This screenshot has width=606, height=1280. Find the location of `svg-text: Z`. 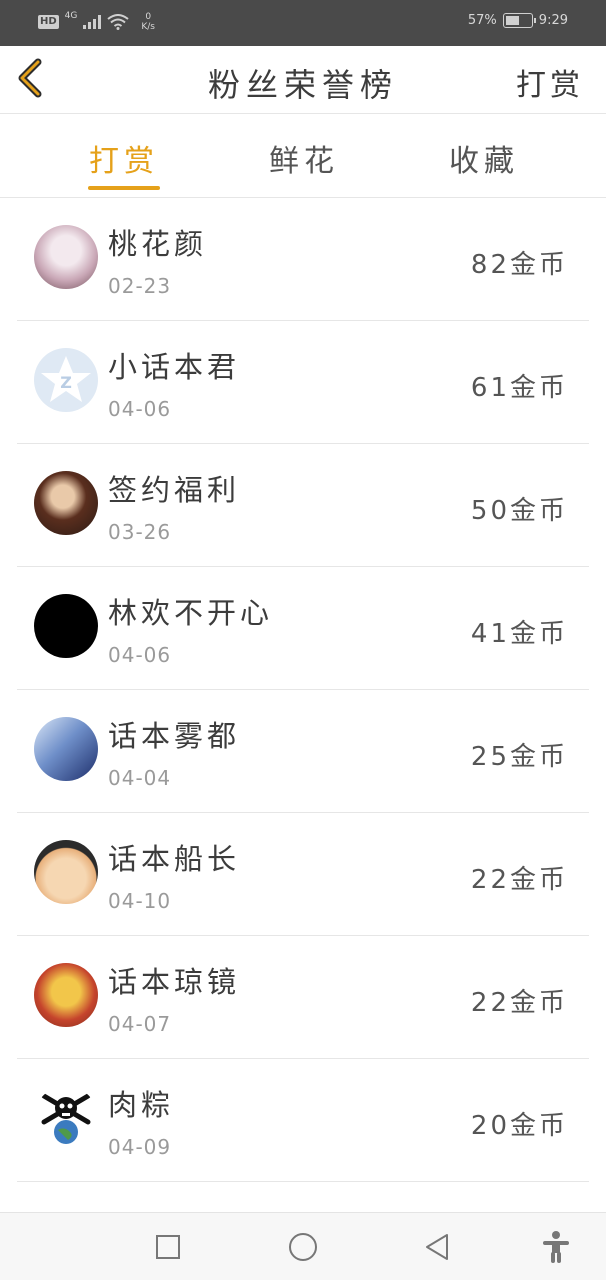

svg-text: Z is located at coordinates (66, 382).